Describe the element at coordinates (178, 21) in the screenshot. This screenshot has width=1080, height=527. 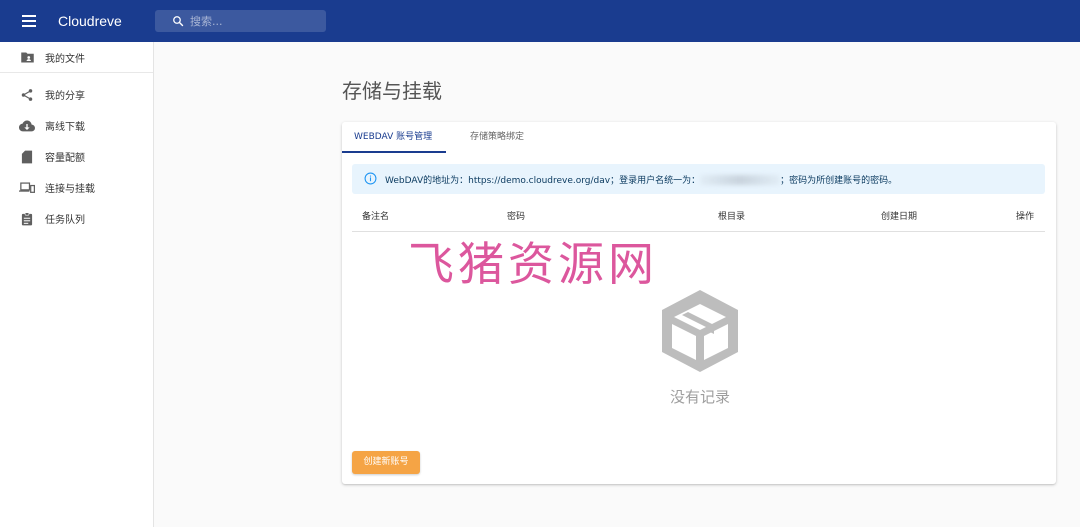
I see `search-icon` at that location.